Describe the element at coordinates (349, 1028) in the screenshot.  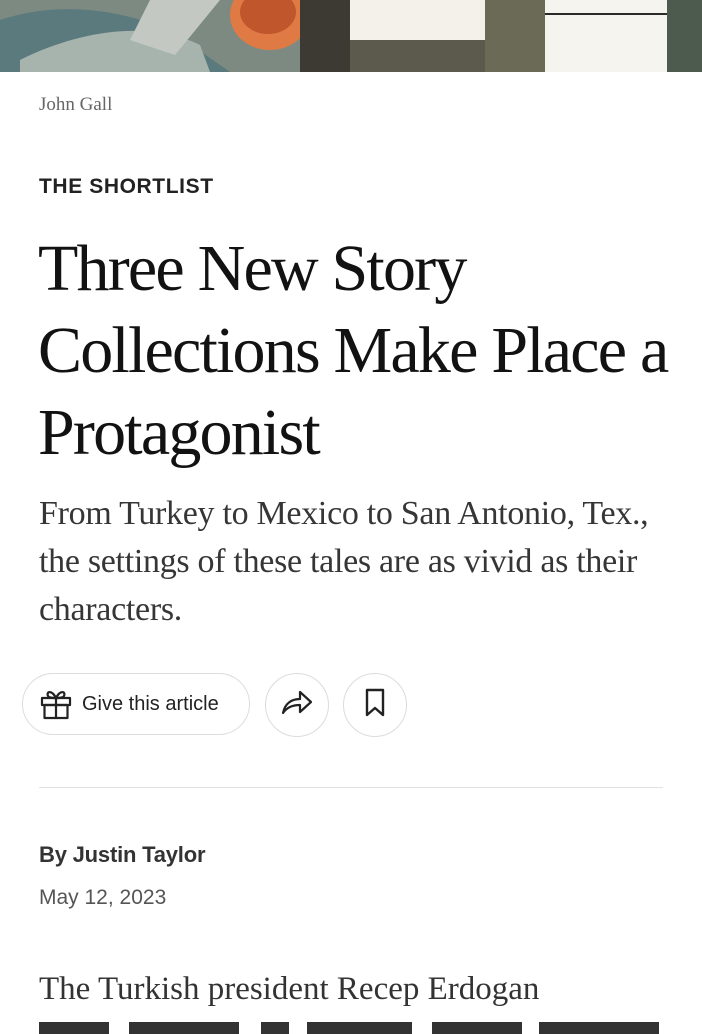
I see `partial-text-line` at that location.